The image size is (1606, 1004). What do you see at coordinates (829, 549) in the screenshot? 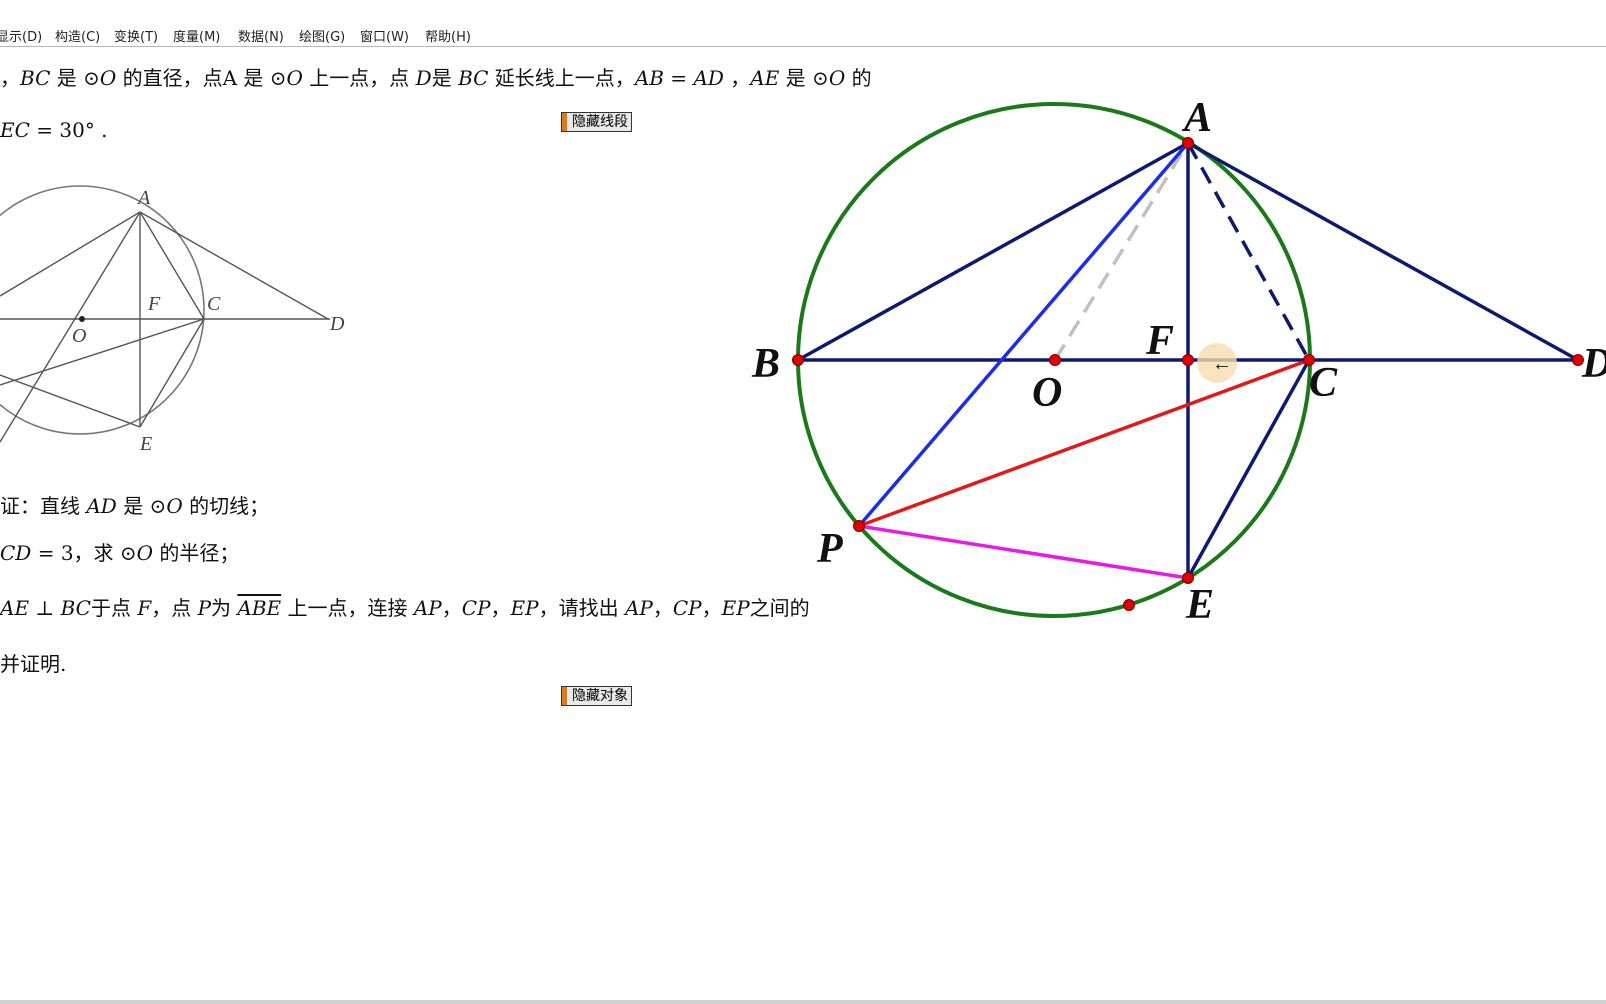
I see `label-p: P` at bounding box center [829, 549].